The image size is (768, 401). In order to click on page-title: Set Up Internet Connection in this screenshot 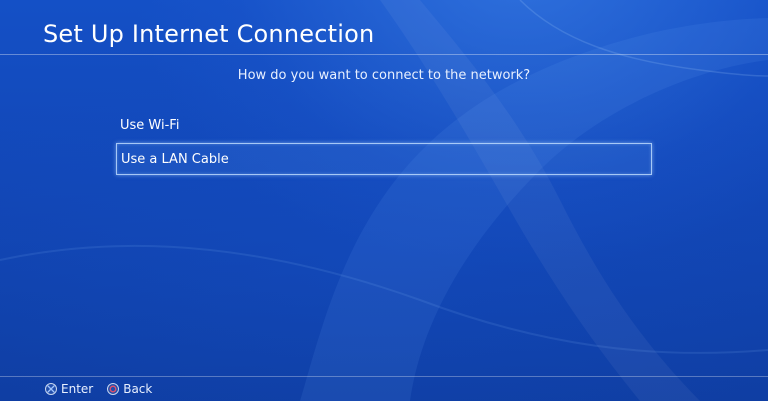, I will do `click(209, 34)`.